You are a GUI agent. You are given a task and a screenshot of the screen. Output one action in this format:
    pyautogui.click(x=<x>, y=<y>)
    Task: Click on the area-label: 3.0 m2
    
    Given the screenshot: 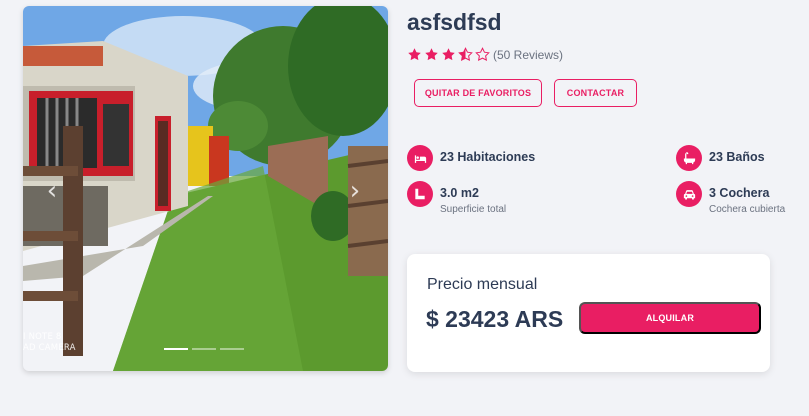 What is the action you would take?
    pyautogui.click(x=459, y=193)
    